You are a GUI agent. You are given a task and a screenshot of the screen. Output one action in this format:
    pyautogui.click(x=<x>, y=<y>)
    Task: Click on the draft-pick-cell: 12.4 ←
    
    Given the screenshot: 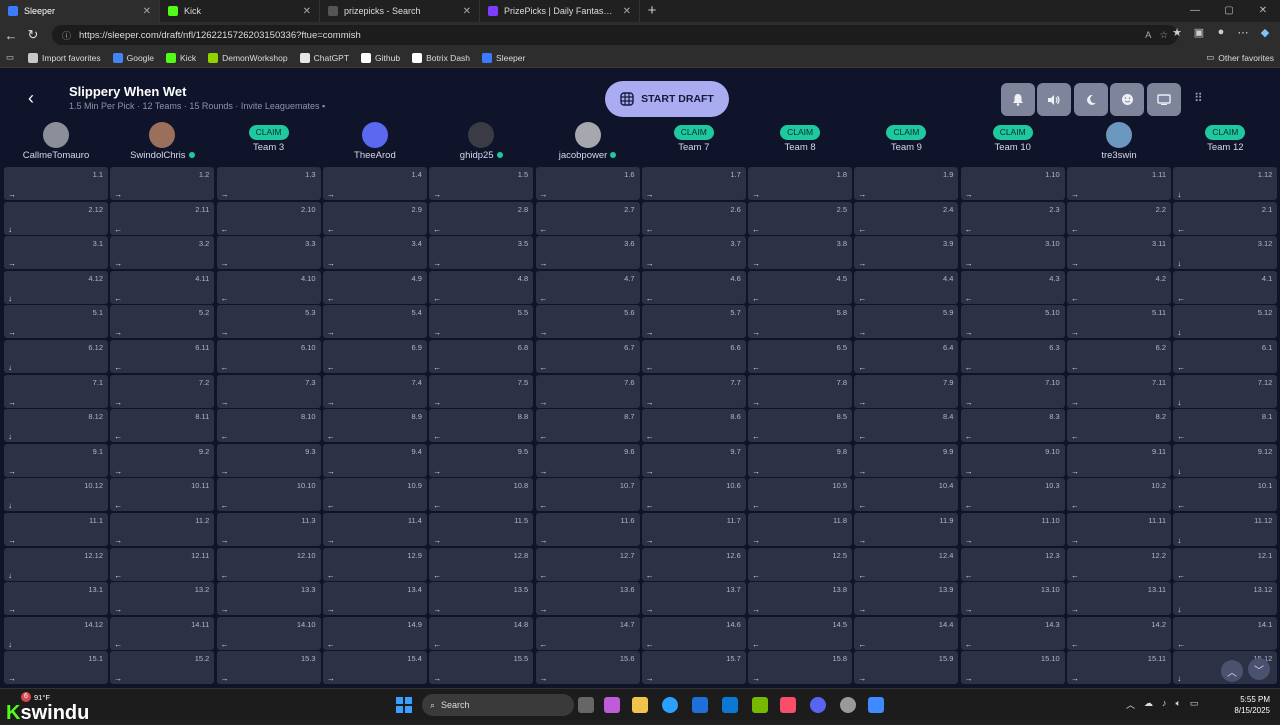 What is the action you would take?
    pyautogui.click(x=906, y=564)
    